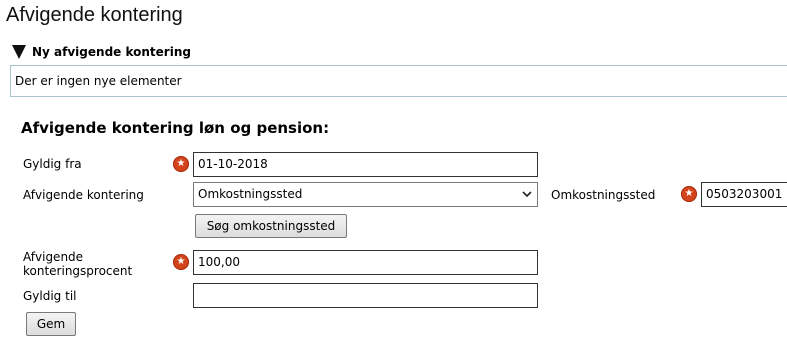 This screenshot has height=352, width=787. I want to click on new-items-box: Der er ingen nye elementer, so click(398, 81).